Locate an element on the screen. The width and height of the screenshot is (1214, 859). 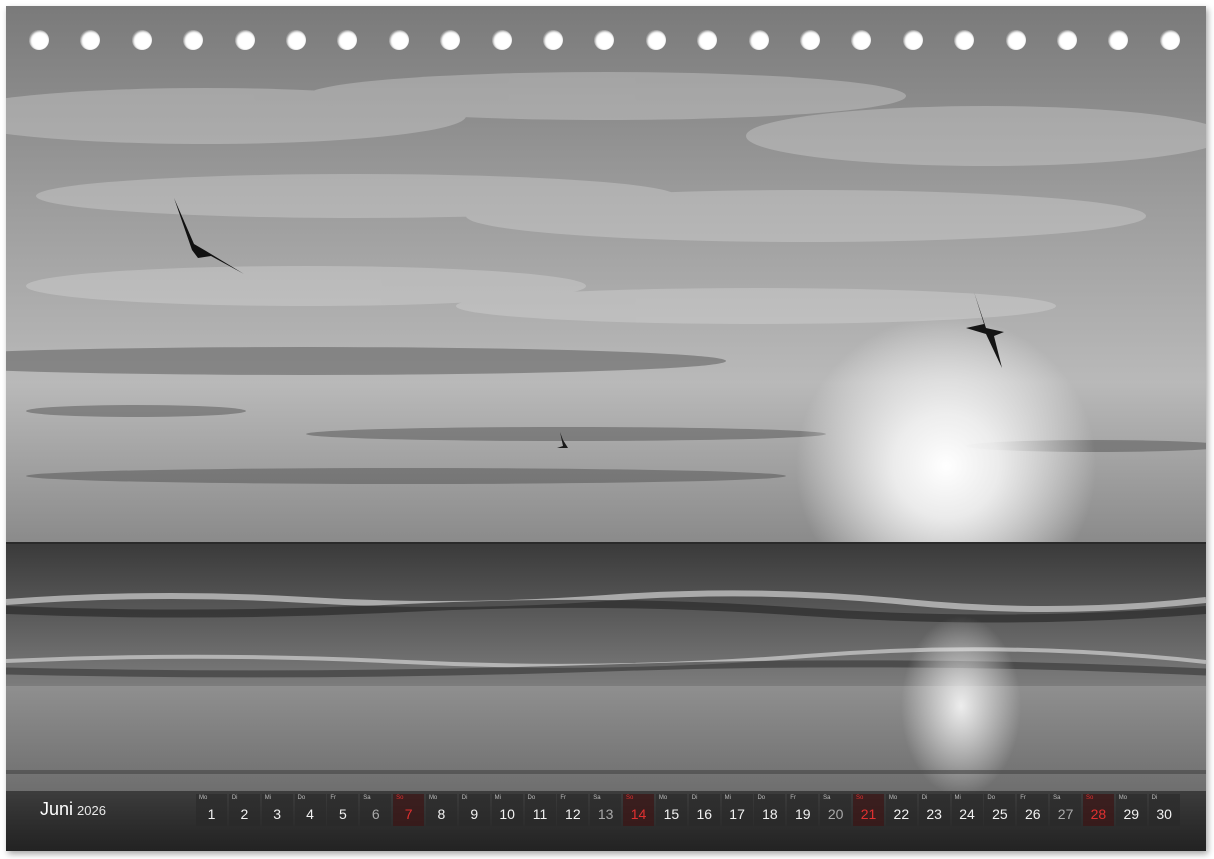
month-name: Juni is located at coordinates (57, 809).